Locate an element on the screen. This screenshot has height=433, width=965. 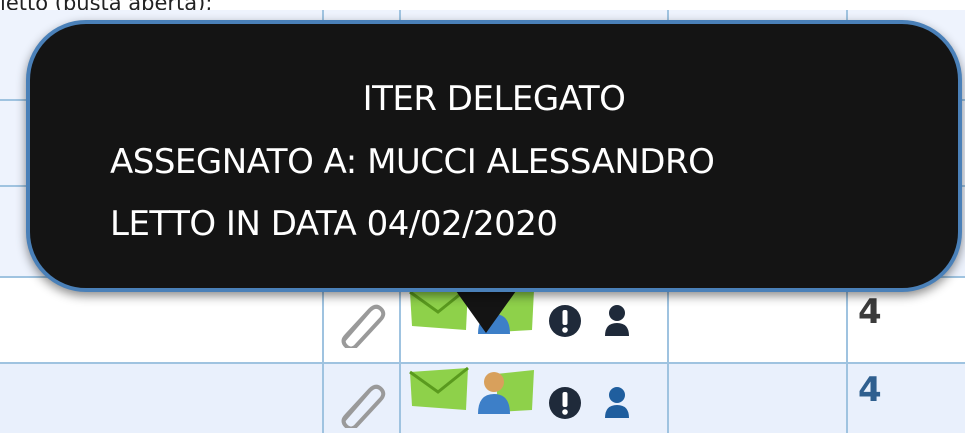
tooltip-title: ITER DELEGATO is located at coordinates (494, 99).